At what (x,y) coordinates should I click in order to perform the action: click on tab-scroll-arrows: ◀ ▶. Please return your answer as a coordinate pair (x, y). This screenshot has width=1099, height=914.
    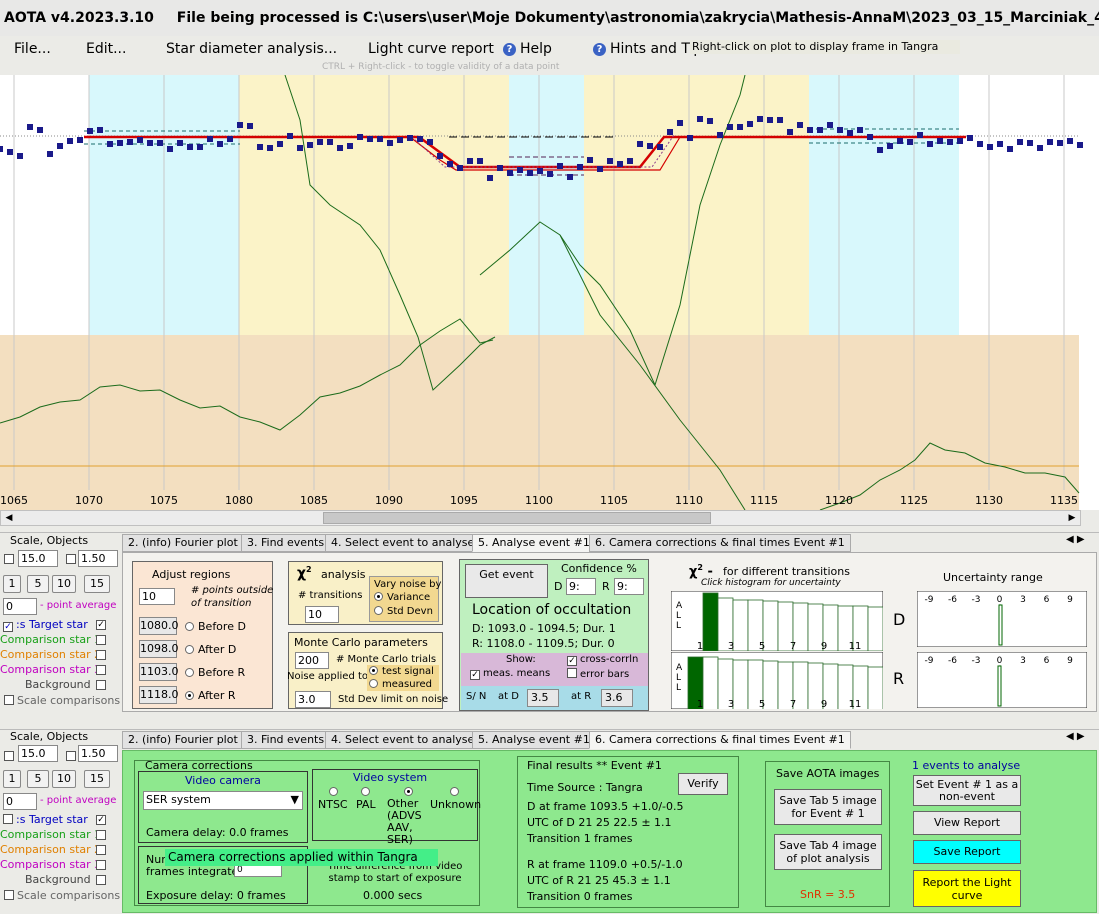
    Looking at the image, I should click on (1075, 539).